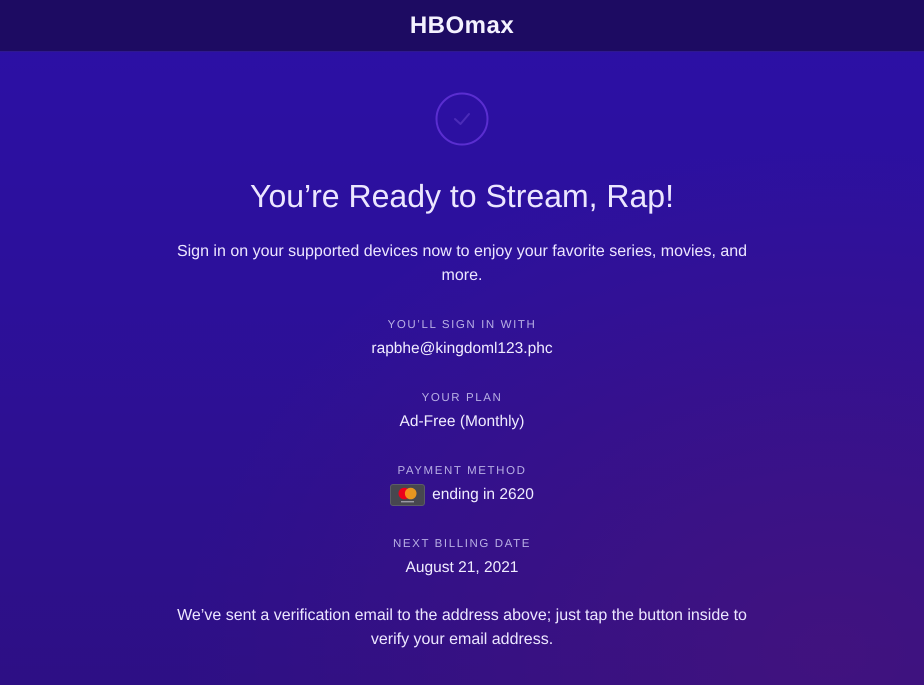 This screenshot has width=924, height=685. Describe the element at coordinates (462, 119) in the screenshot. I see `success-check-icon` at that location.